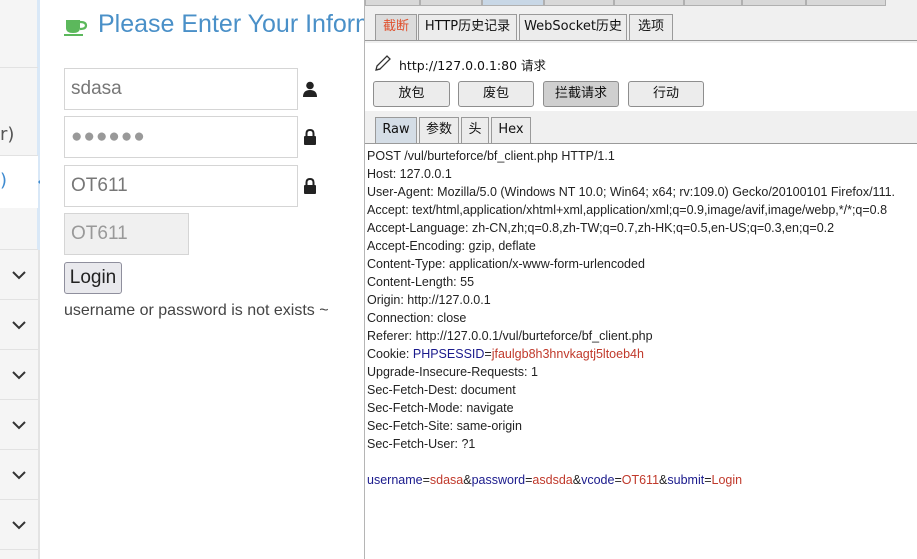  I want to click on tab-raw: Raw, so click(396, 130).